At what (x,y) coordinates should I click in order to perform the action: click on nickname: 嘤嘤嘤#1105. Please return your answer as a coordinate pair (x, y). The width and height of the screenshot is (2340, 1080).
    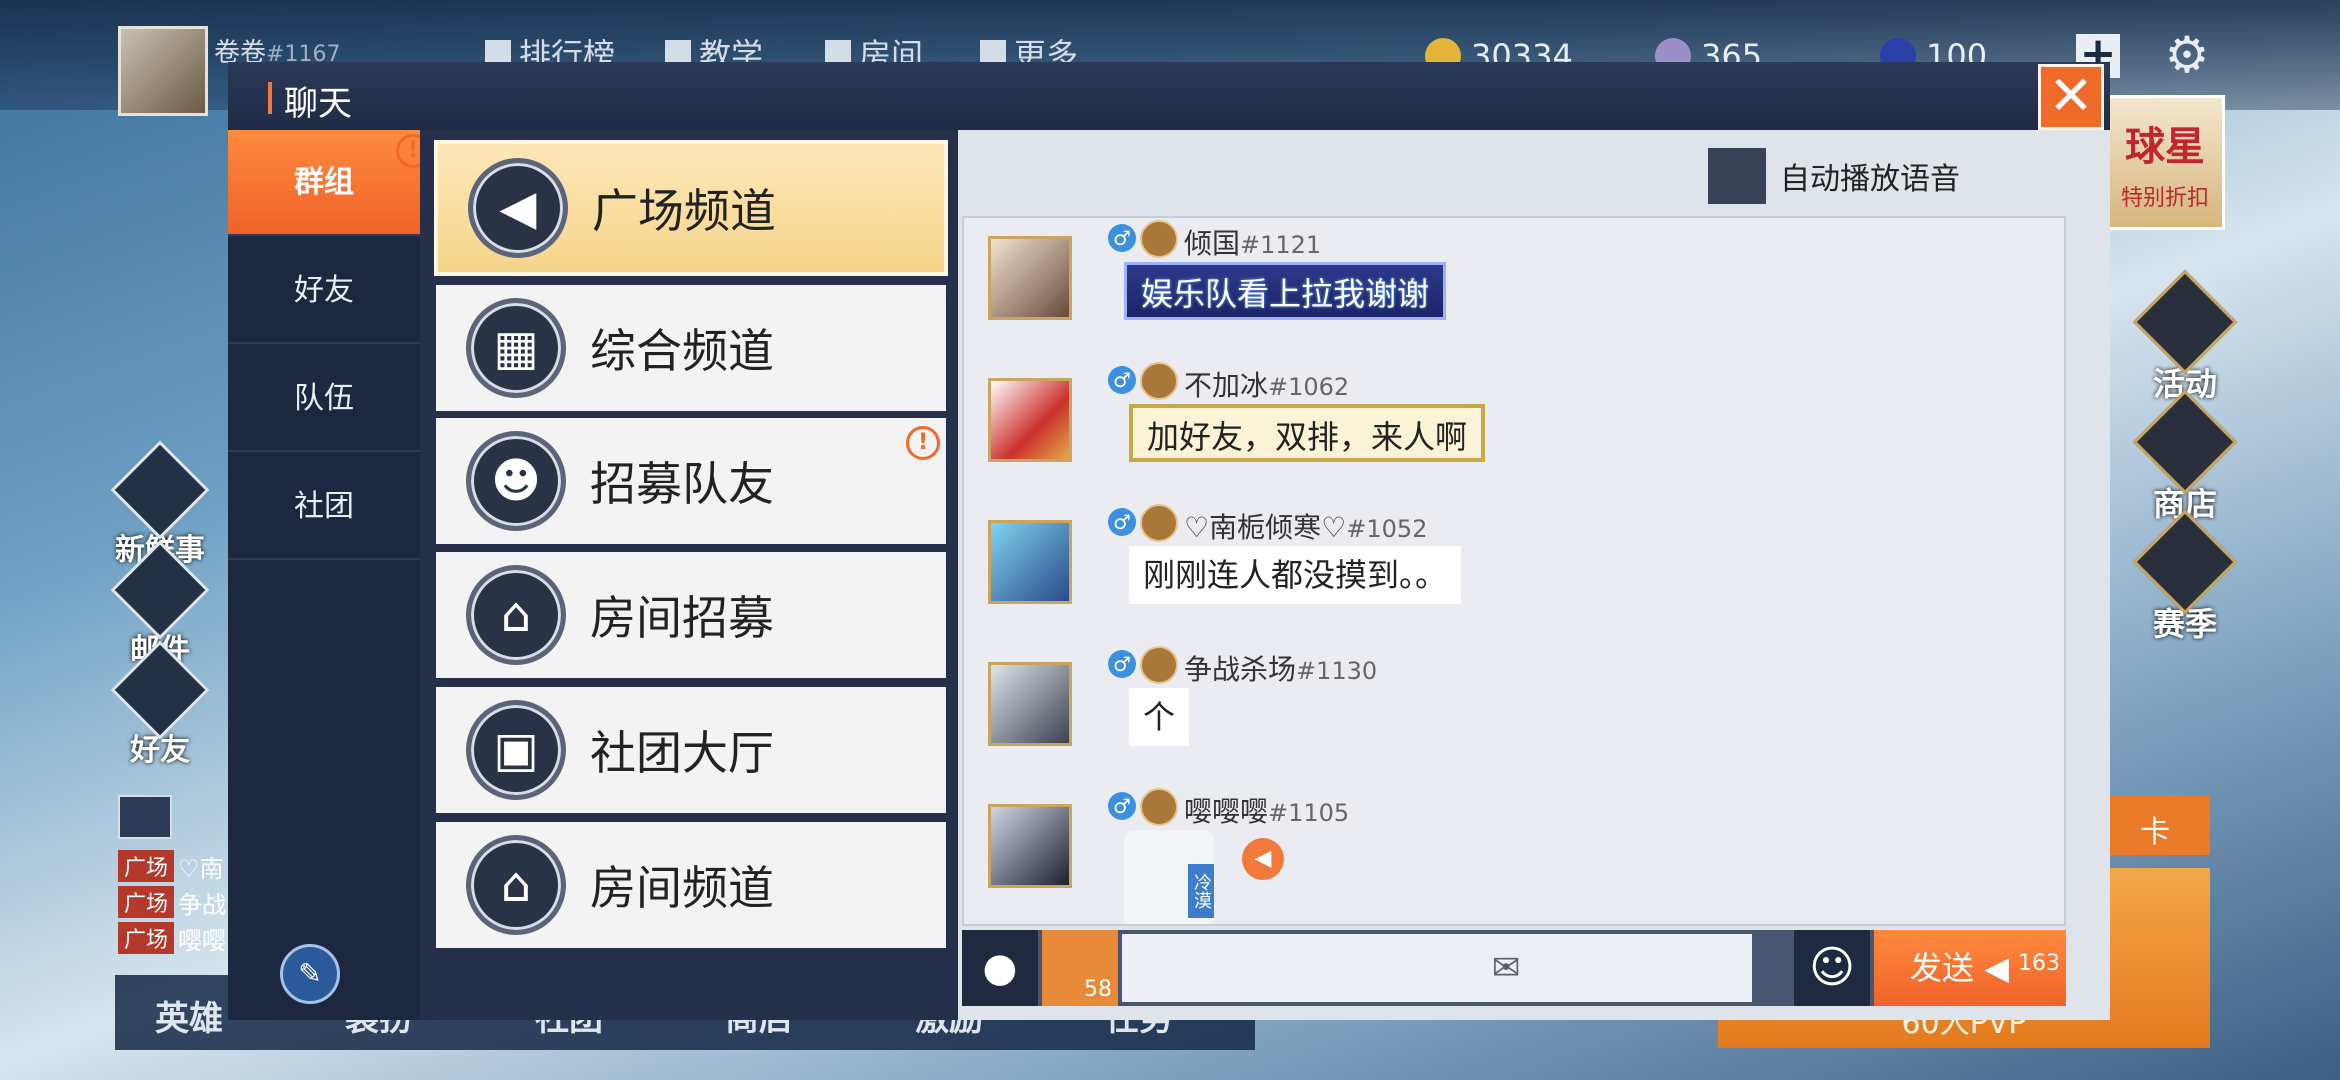
    Looking at the image, I should click on (1266, 810).